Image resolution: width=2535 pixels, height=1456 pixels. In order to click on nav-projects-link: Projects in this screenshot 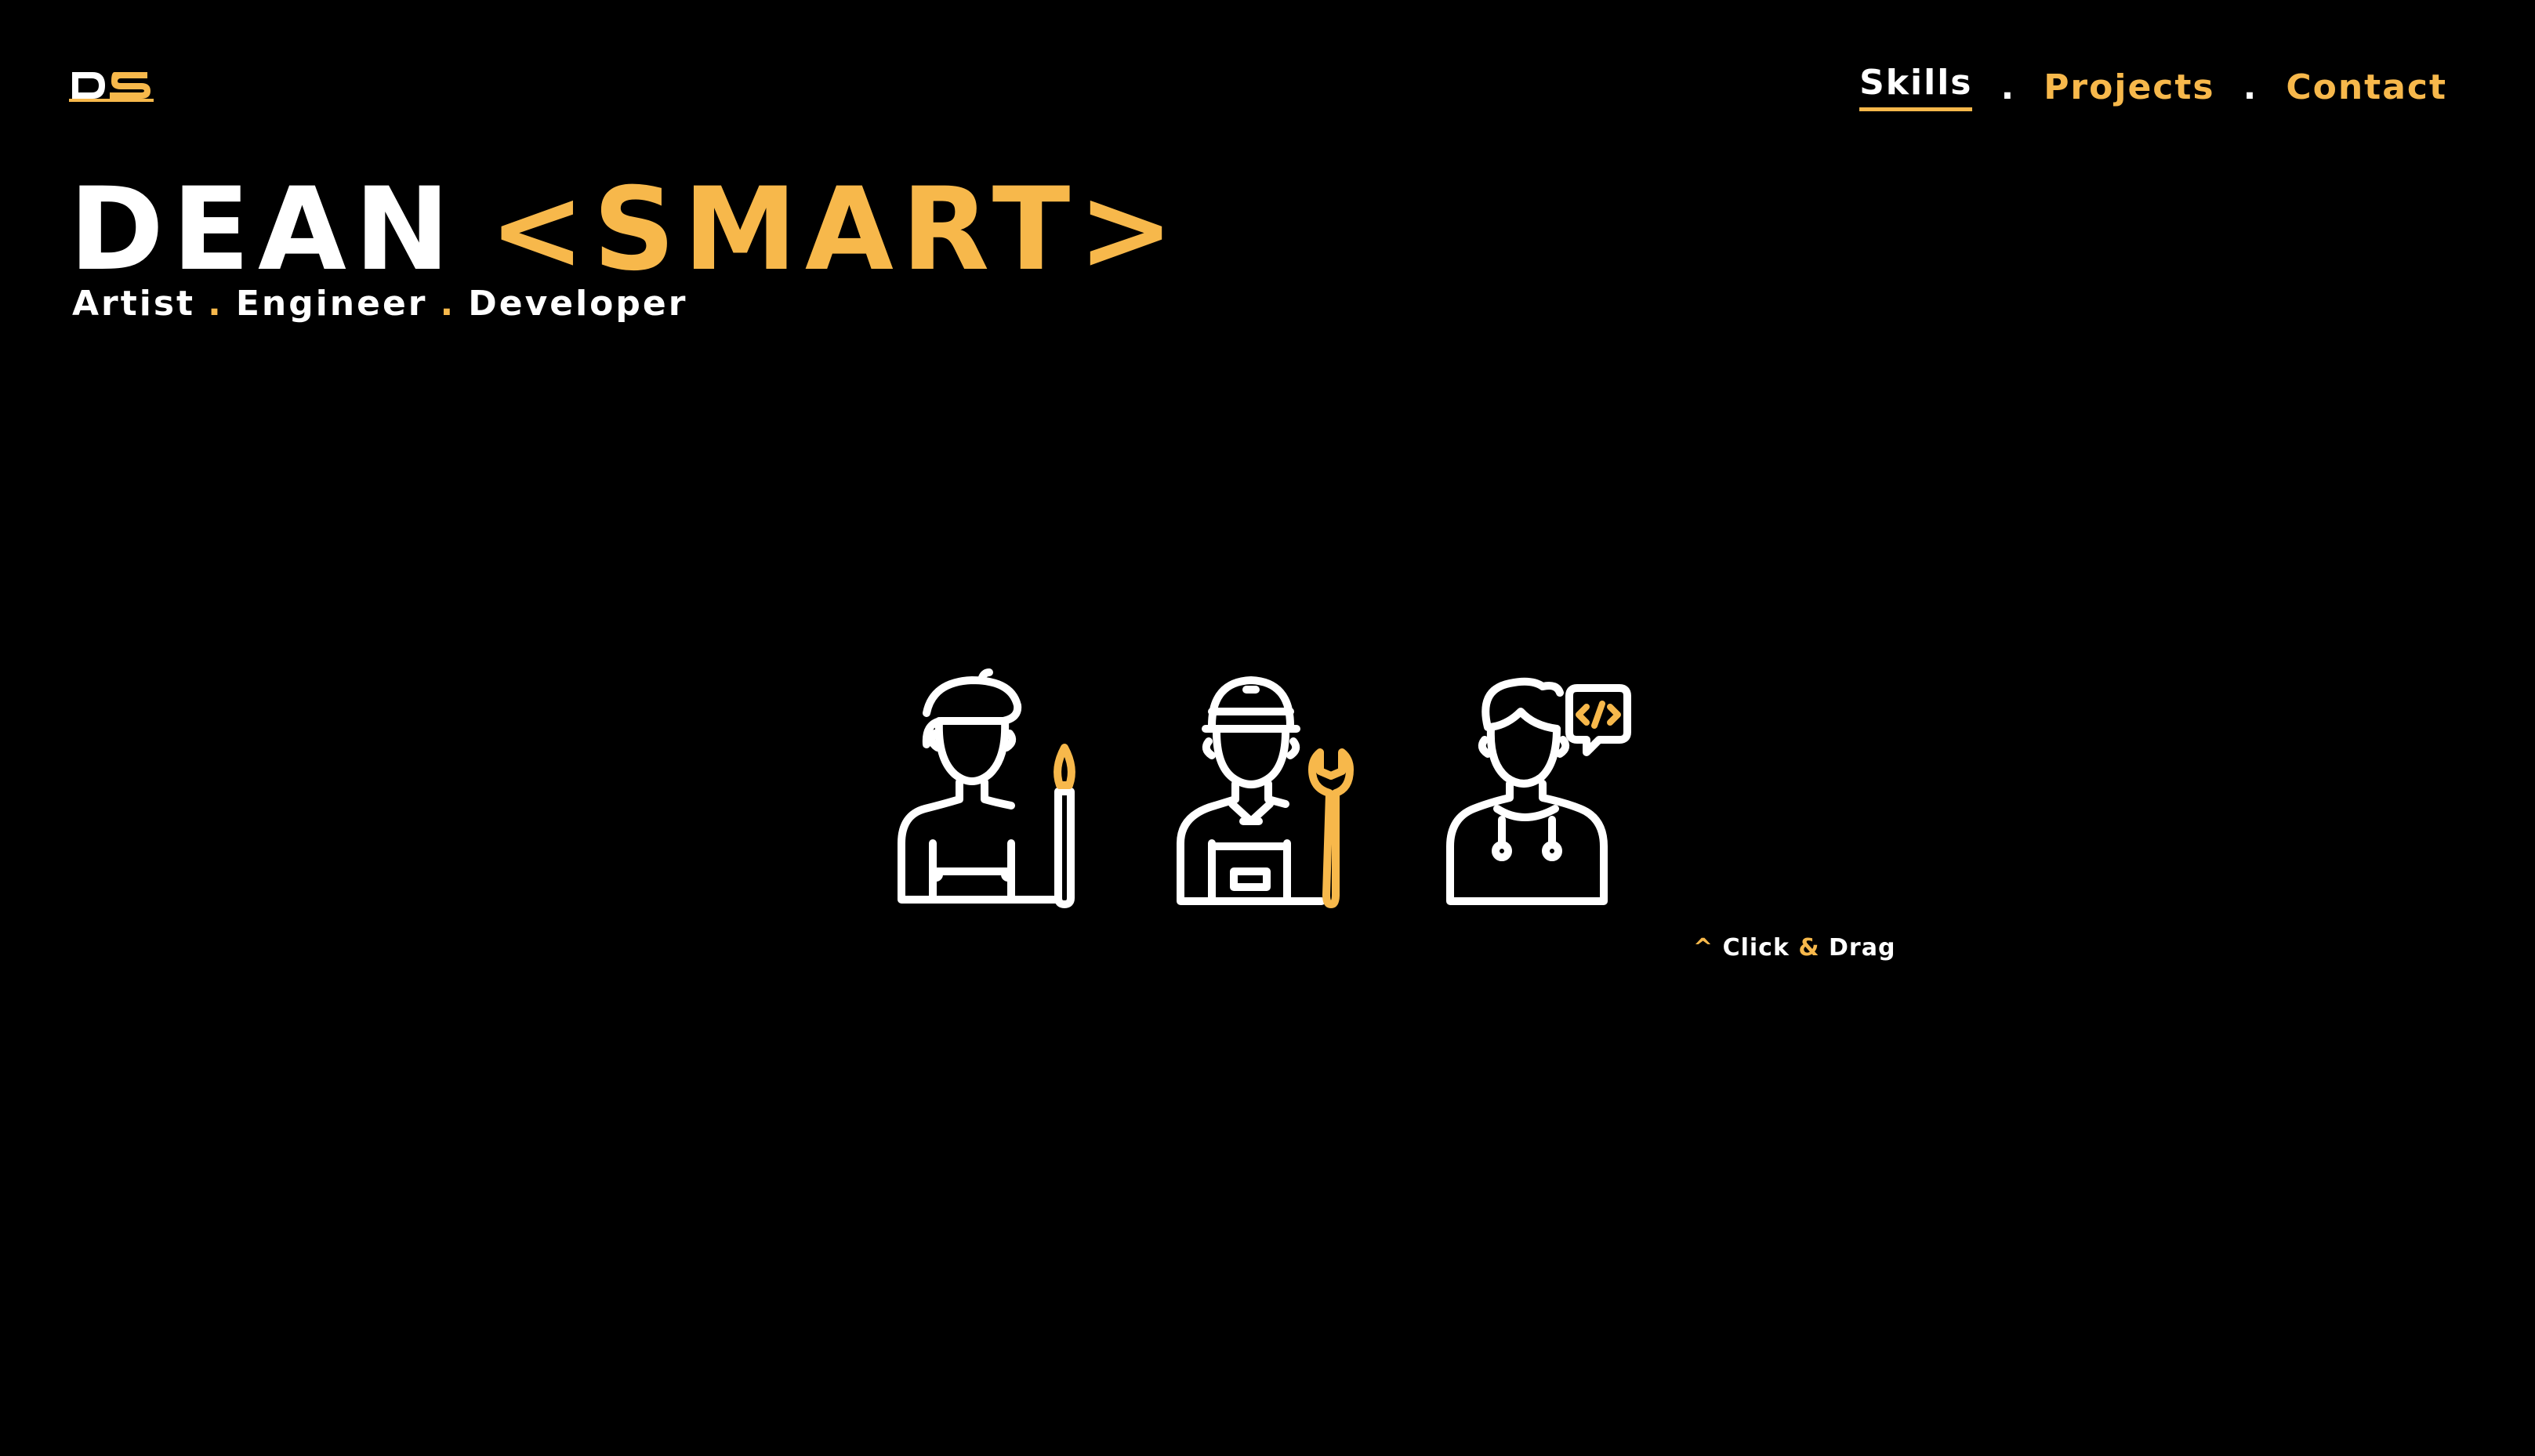, I will do `click(2129, 87)`.